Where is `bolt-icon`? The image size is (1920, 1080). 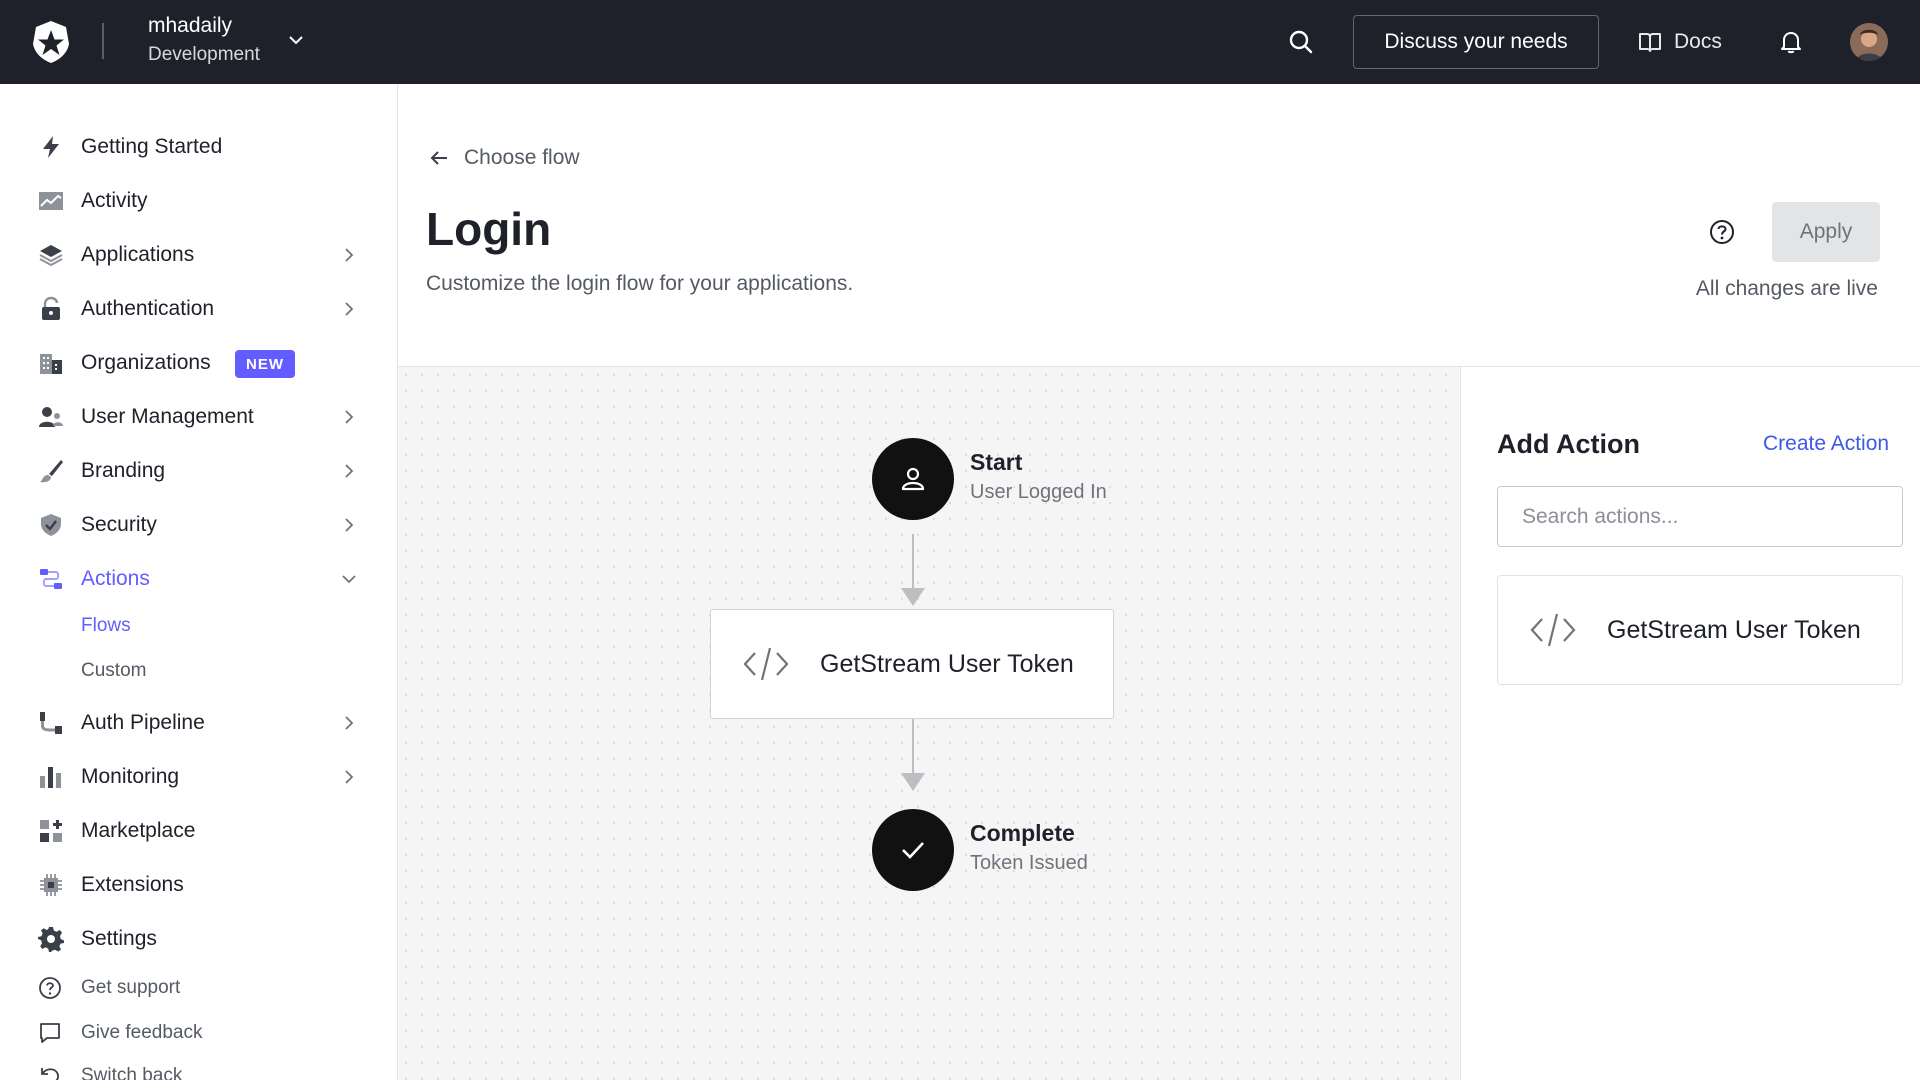 bolt-icon is located at coordinates (51, 147).